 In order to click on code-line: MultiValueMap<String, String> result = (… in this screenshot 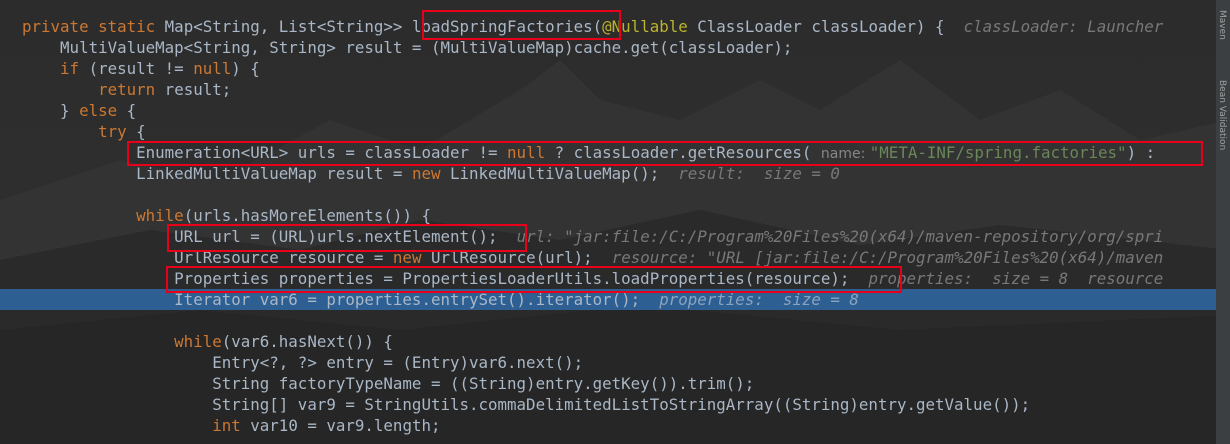, I will do `click(608, 47)`.